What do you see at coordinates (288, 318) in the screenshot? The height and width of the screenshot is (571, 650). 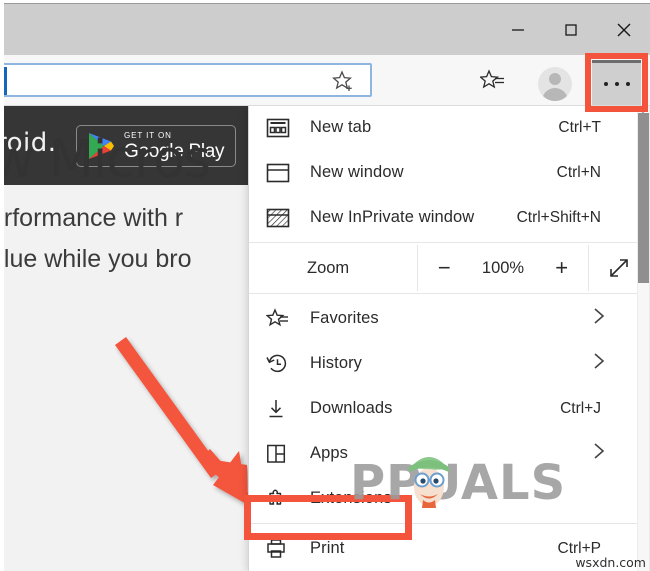 I see `favorites-icon` at bounding box center [288, 318].